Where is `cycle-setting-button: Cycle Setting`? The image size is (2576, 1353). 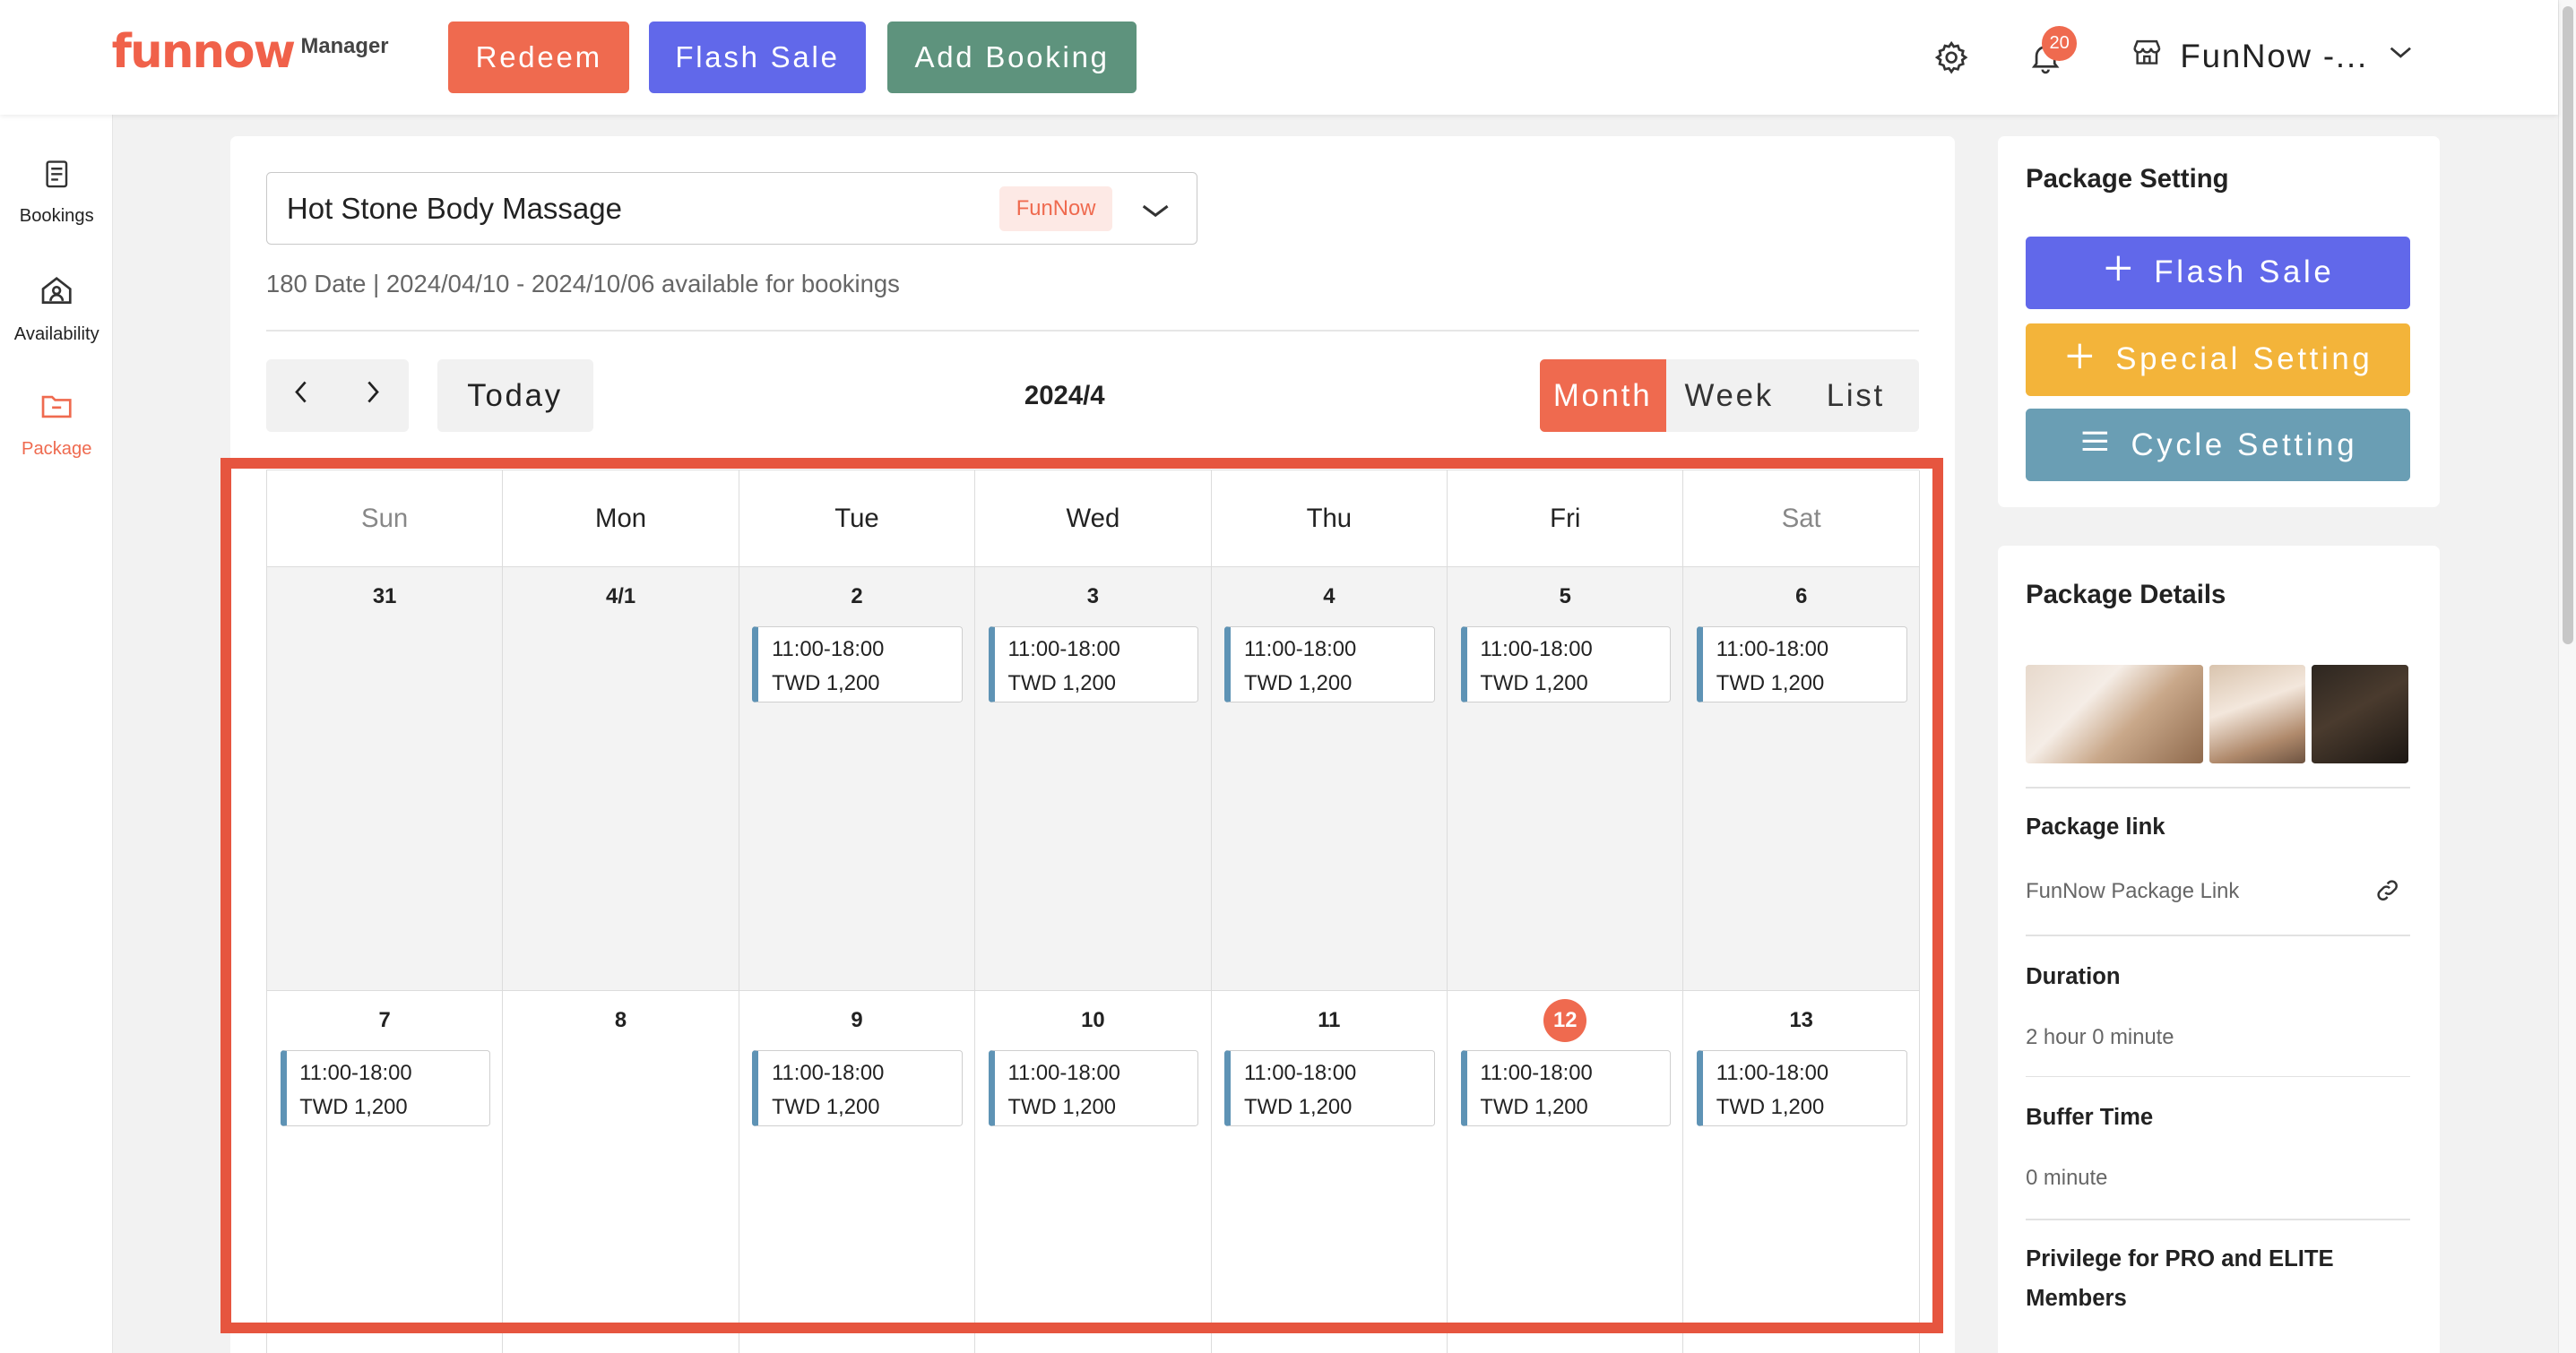 cycle-setting-button: Cycle Setting is located at coordinates (2218, 445).